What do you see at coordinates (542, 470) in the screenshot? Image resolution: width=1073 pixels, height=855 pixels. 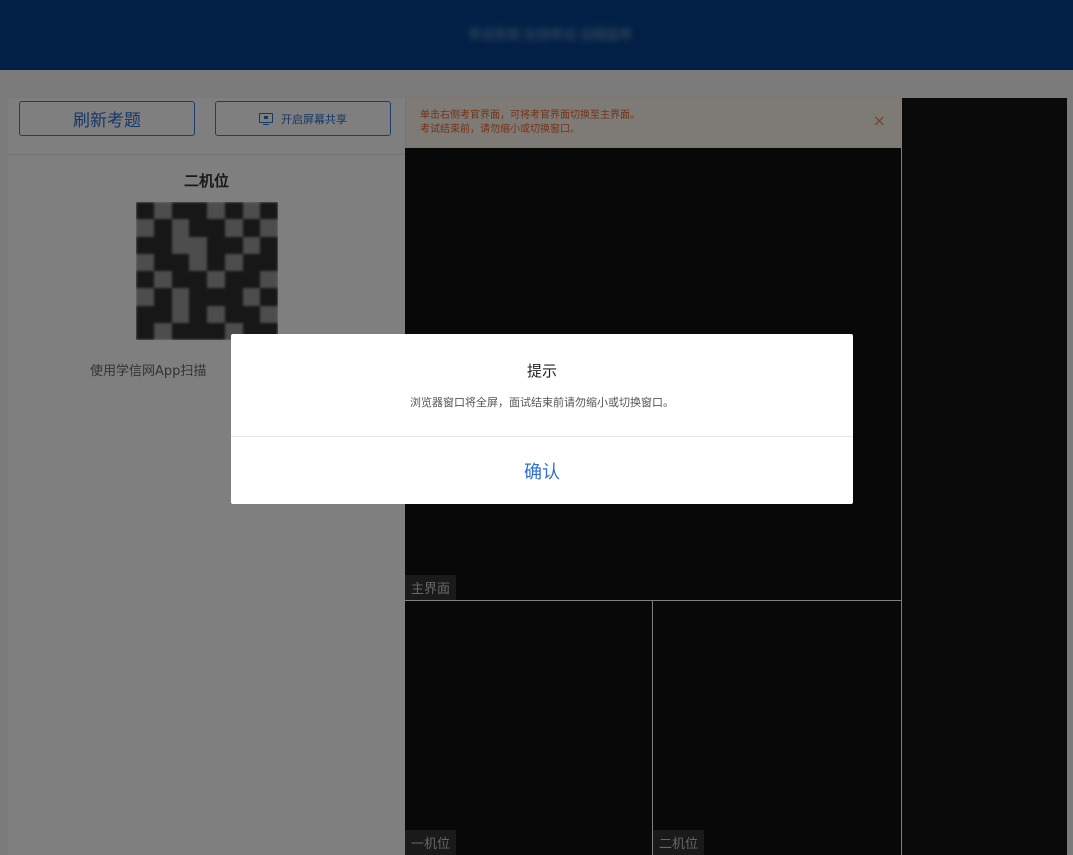 I see `confirm-button: 确认` at bounding box center [542, 470].